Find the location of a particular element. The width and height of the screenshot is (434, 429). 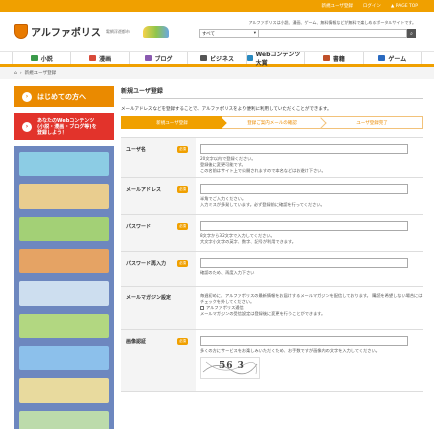

captcha-input is located at coordinates (304, 341).